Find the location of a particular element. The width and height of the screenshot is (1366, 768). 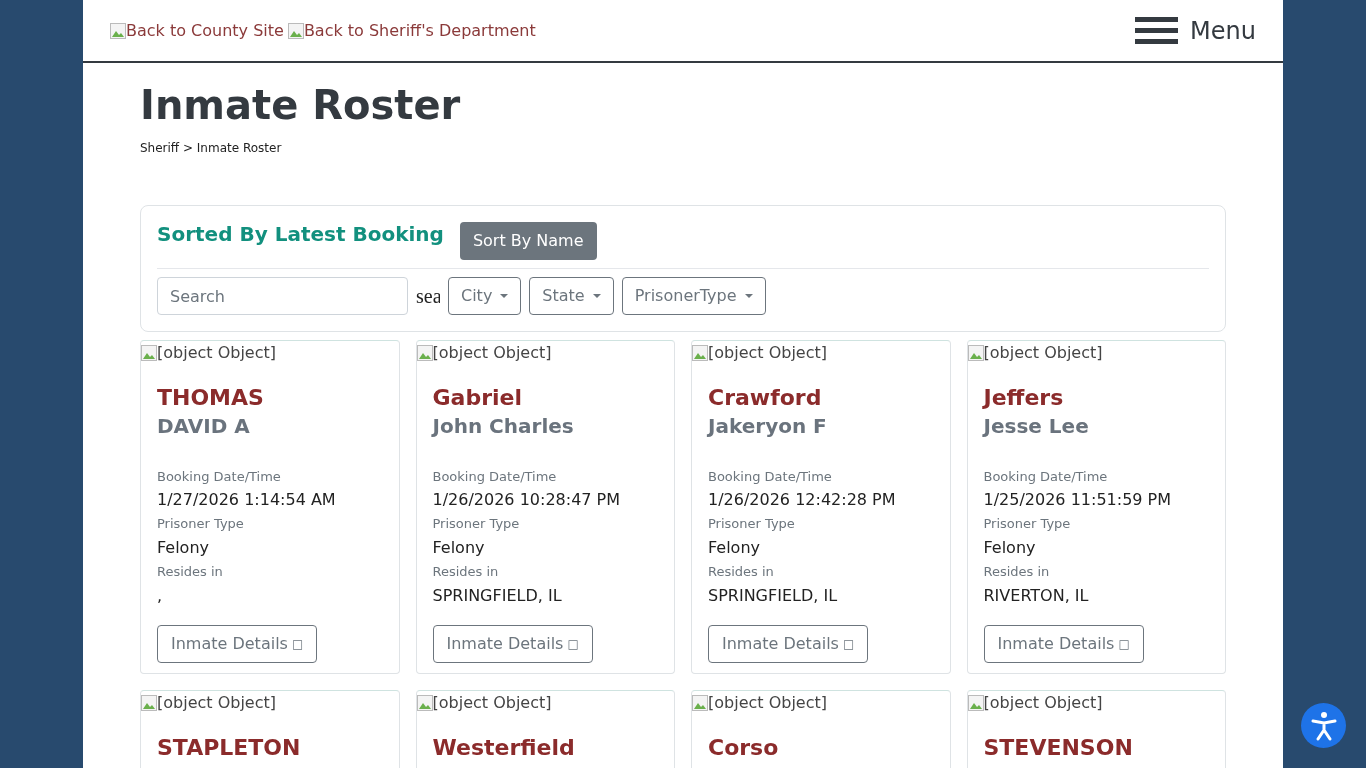

last-name: Gabriel is located at coordinates (477, 398).